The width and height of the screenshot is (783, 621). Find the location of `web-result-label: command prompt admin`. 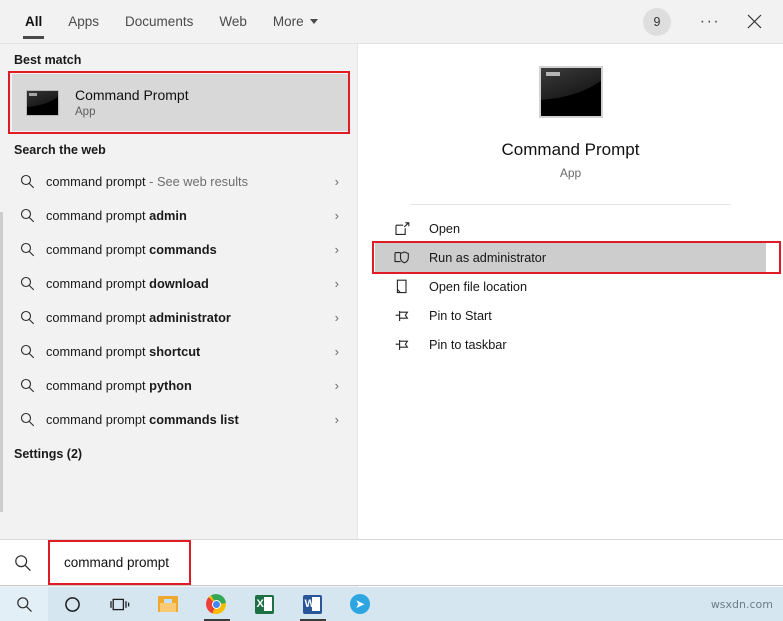

web-result-label: command prompt admin is located at coordinates (116, 215).